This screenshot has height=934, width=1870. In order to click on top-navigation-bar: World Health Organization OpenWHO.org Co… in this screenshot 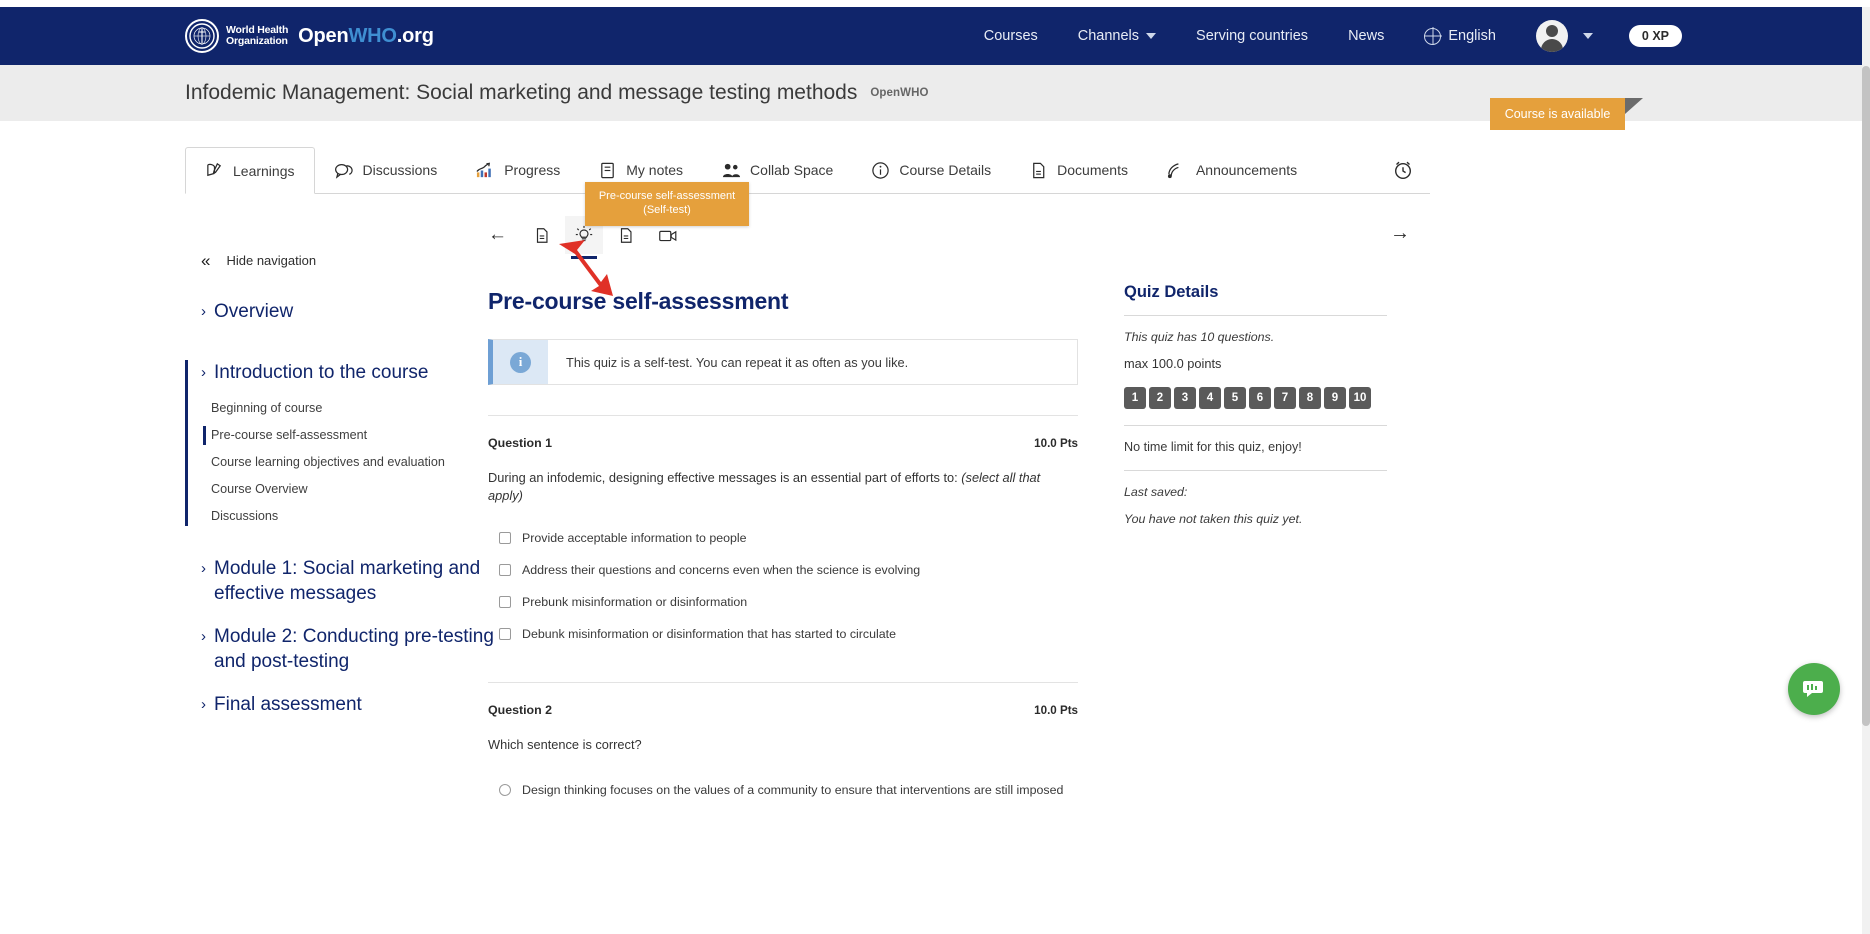, I will do `click(931, 36)`.